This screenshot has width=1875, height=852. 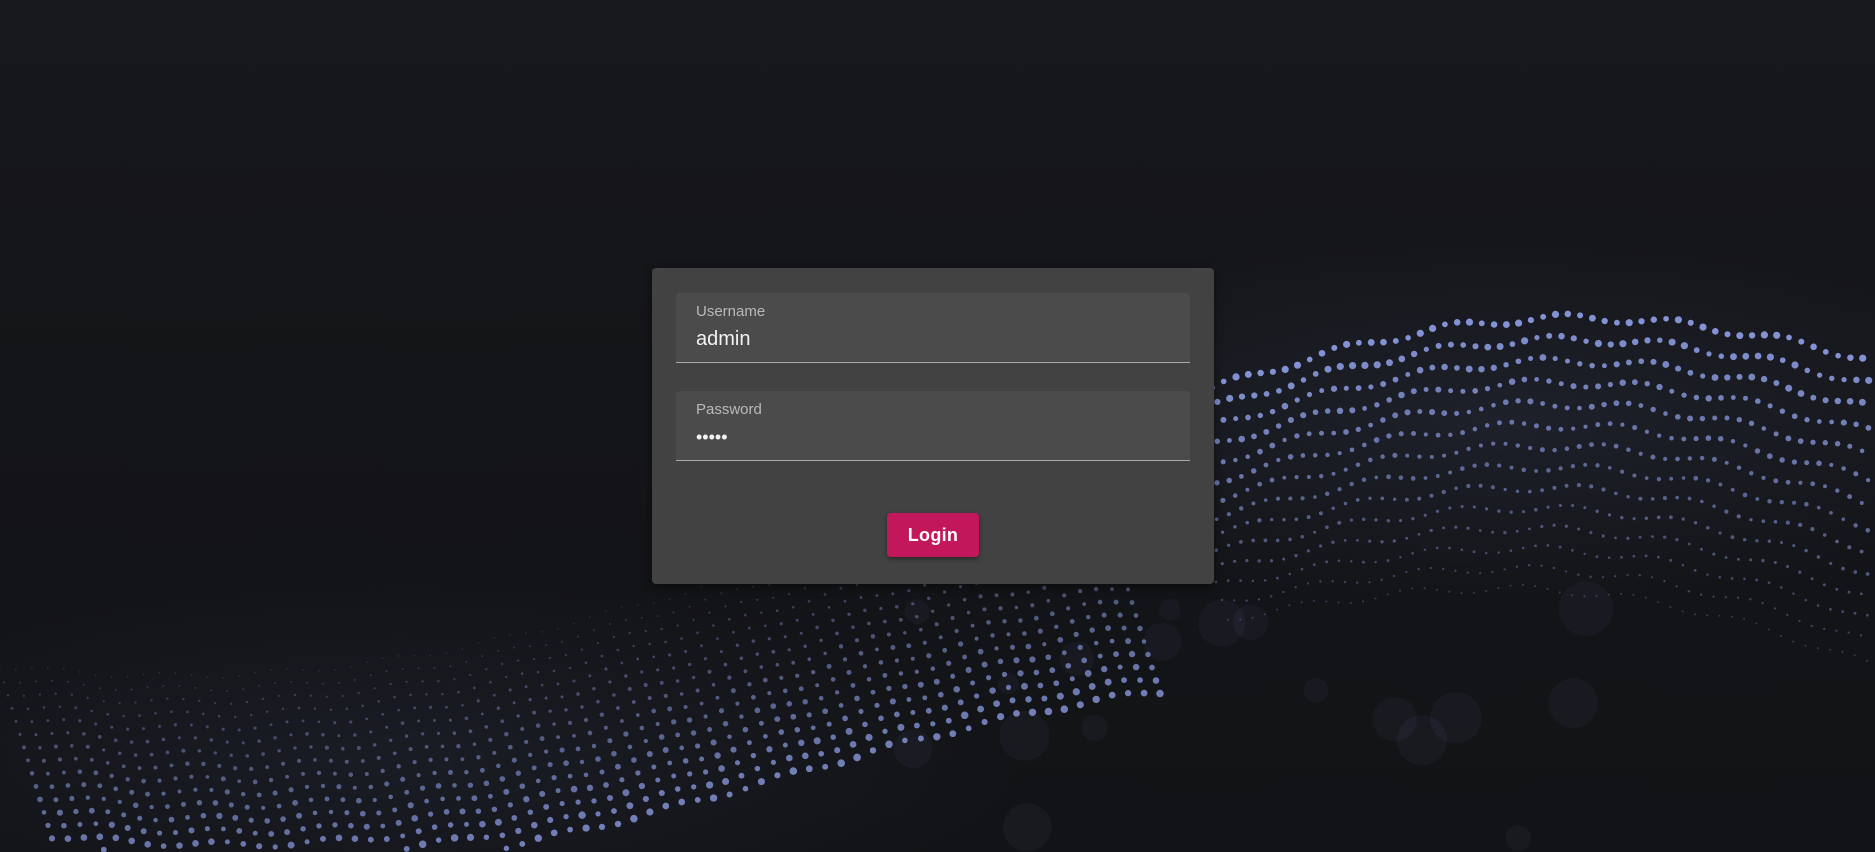 I want to click on login-button: Login, so click(x=933, y=535).